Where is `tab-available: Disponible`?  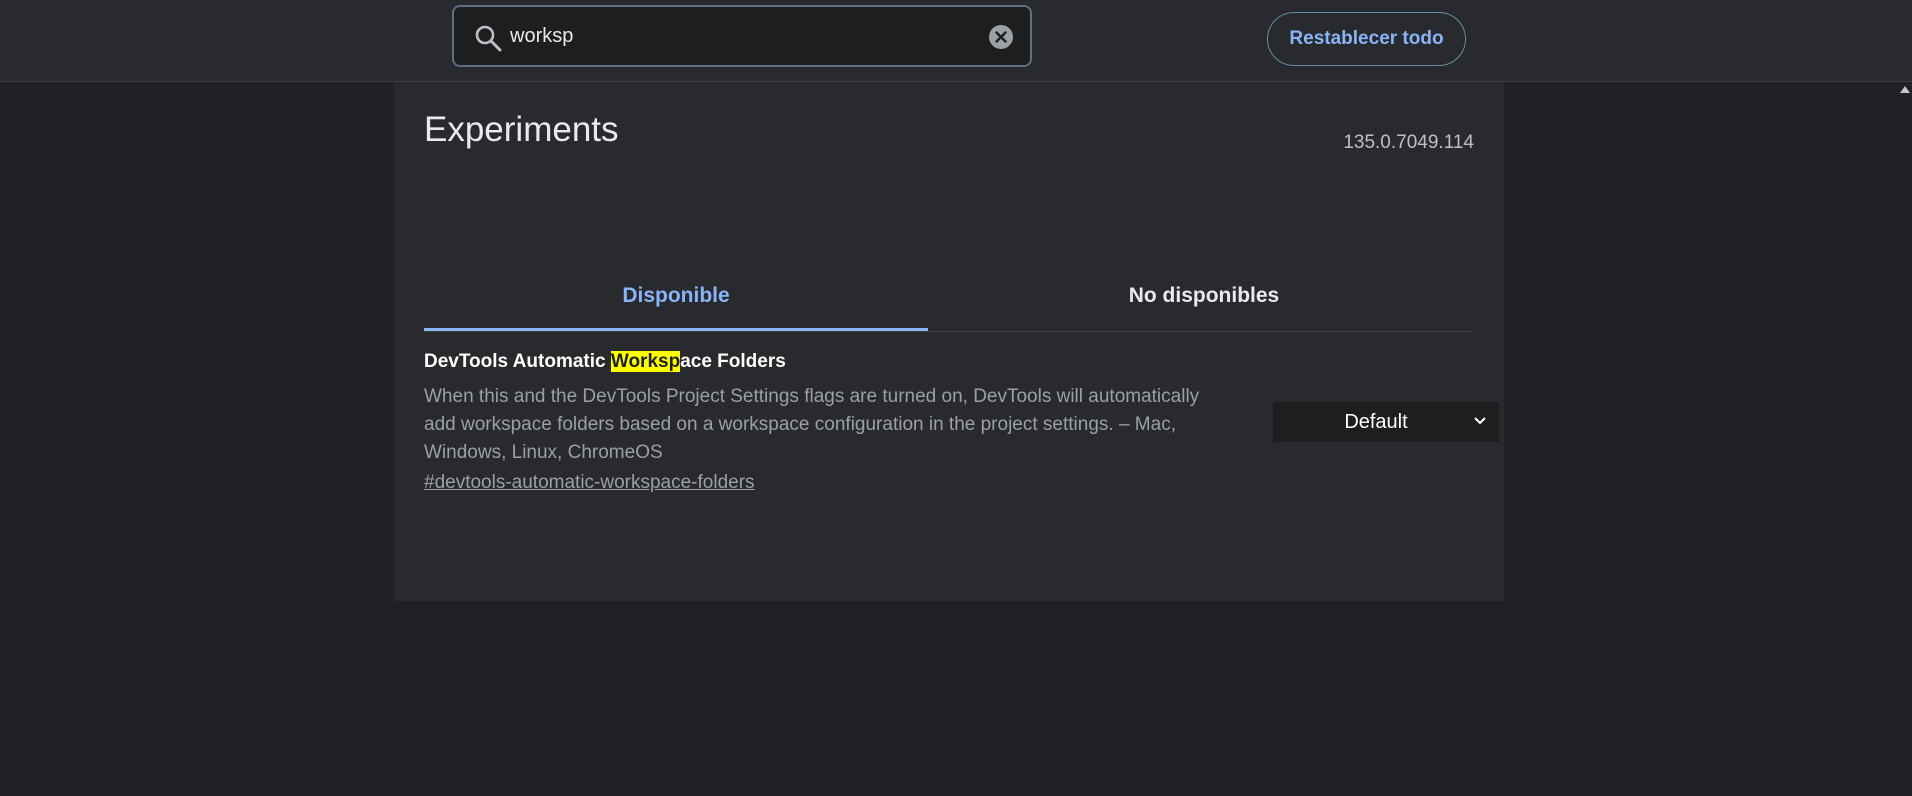 tab-available: Disponible is located at coordinates (676, 294).